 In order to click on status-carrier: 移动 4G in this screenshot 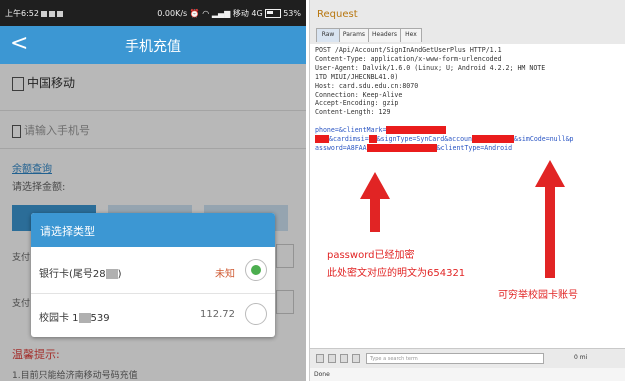, I will do `click(247, 13)`.